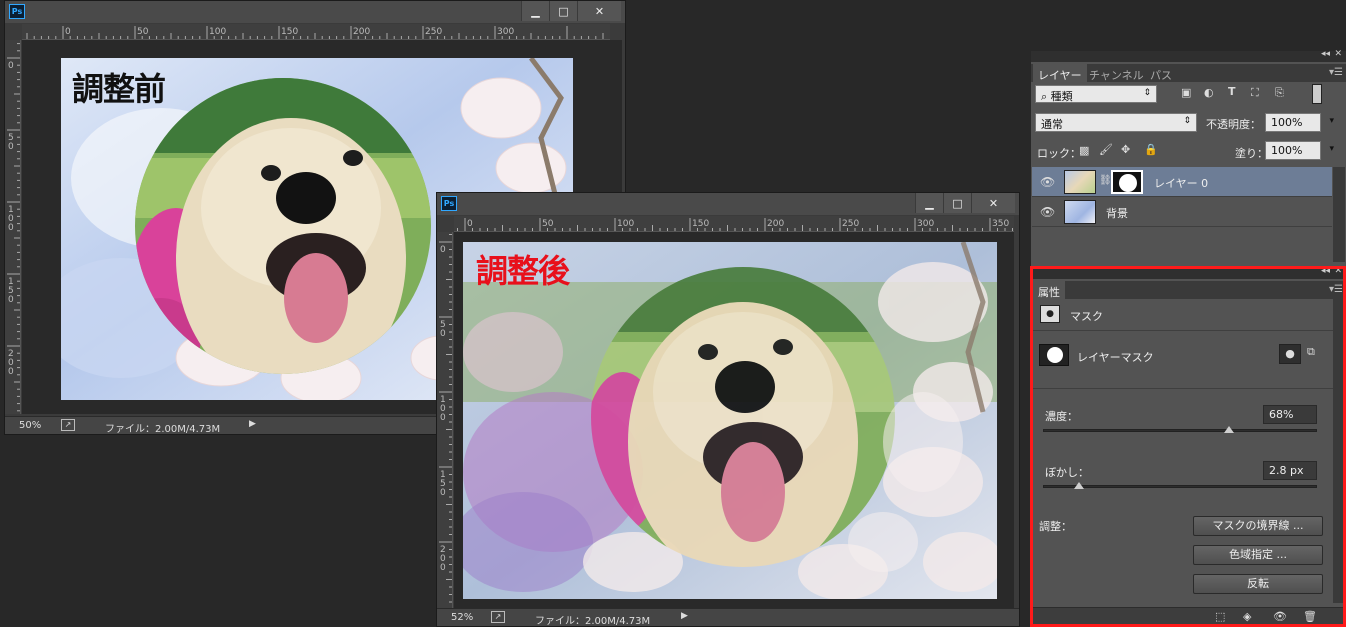 This screenshot has height=627, width=1346. I want to click on layer-mask-thumbnail, so click(1127, 182).